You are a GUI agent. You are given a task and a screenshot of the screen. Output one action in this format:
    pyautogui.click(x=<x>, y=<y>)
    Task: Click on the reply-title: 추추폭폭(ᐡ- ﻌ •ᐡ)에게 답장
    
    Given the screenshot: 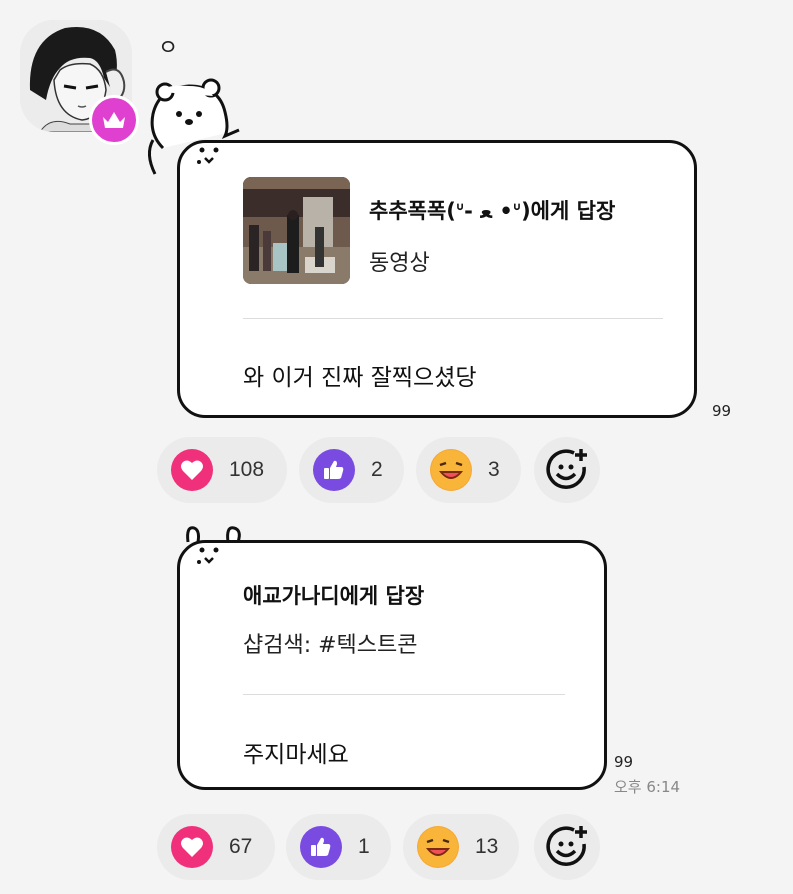 What is the action you would take?
    pyautogui.click(x=492, y=211)
    